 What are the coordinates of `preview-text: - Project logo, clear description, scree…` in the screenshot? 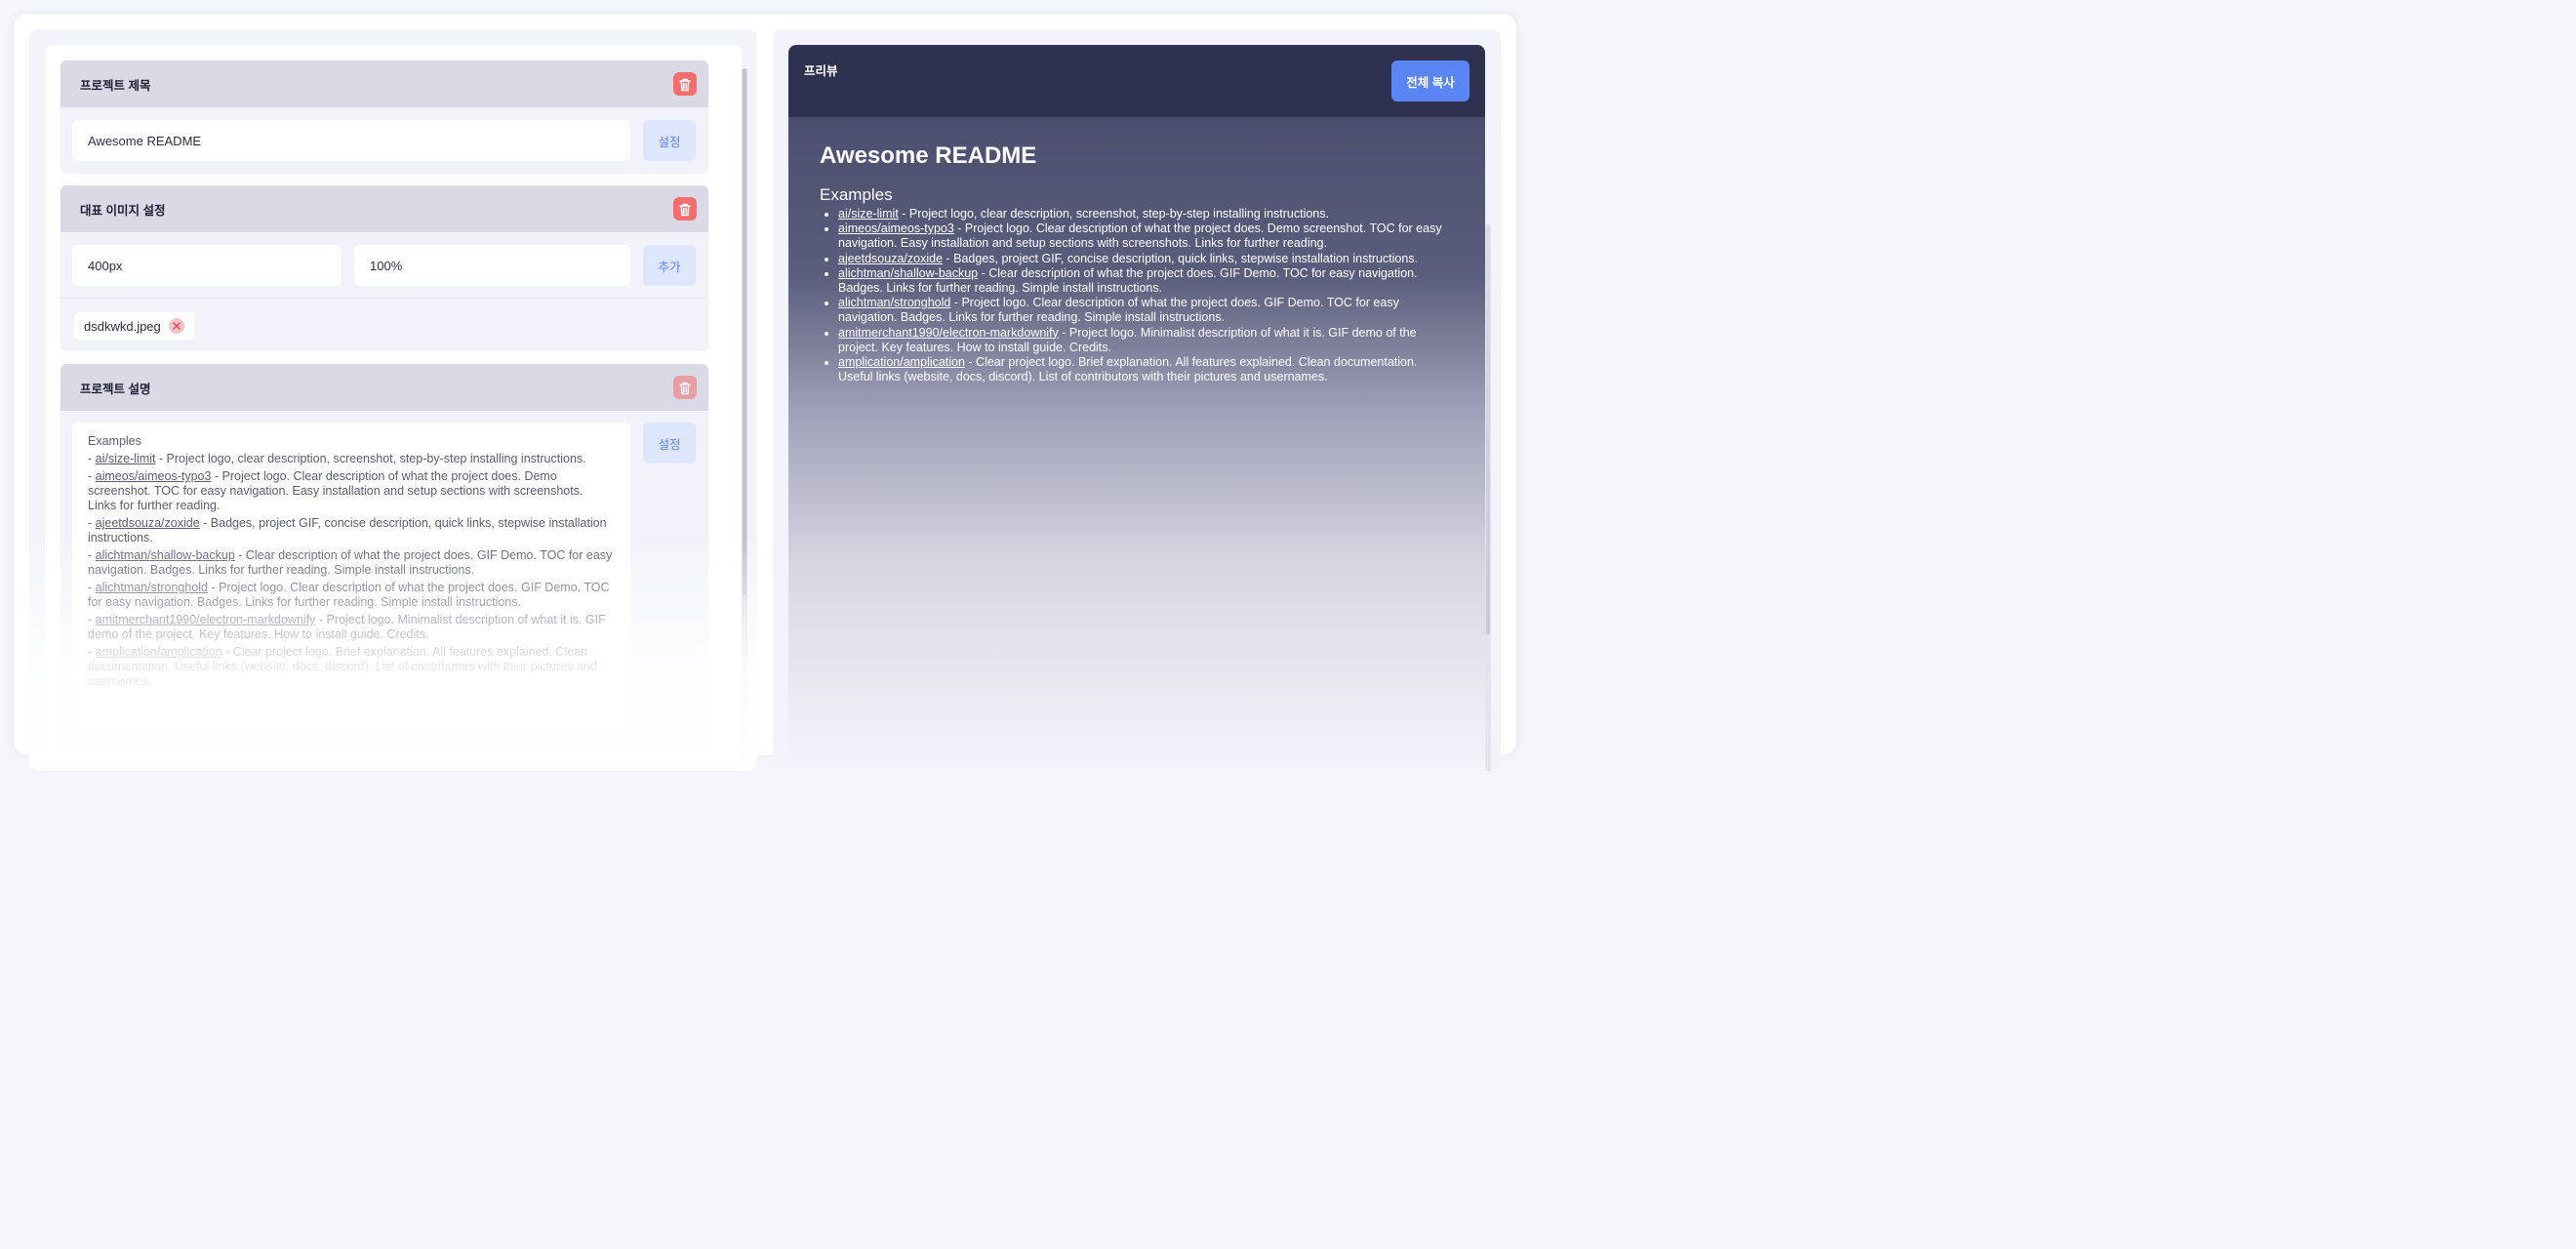 It's located at (1113, 214).